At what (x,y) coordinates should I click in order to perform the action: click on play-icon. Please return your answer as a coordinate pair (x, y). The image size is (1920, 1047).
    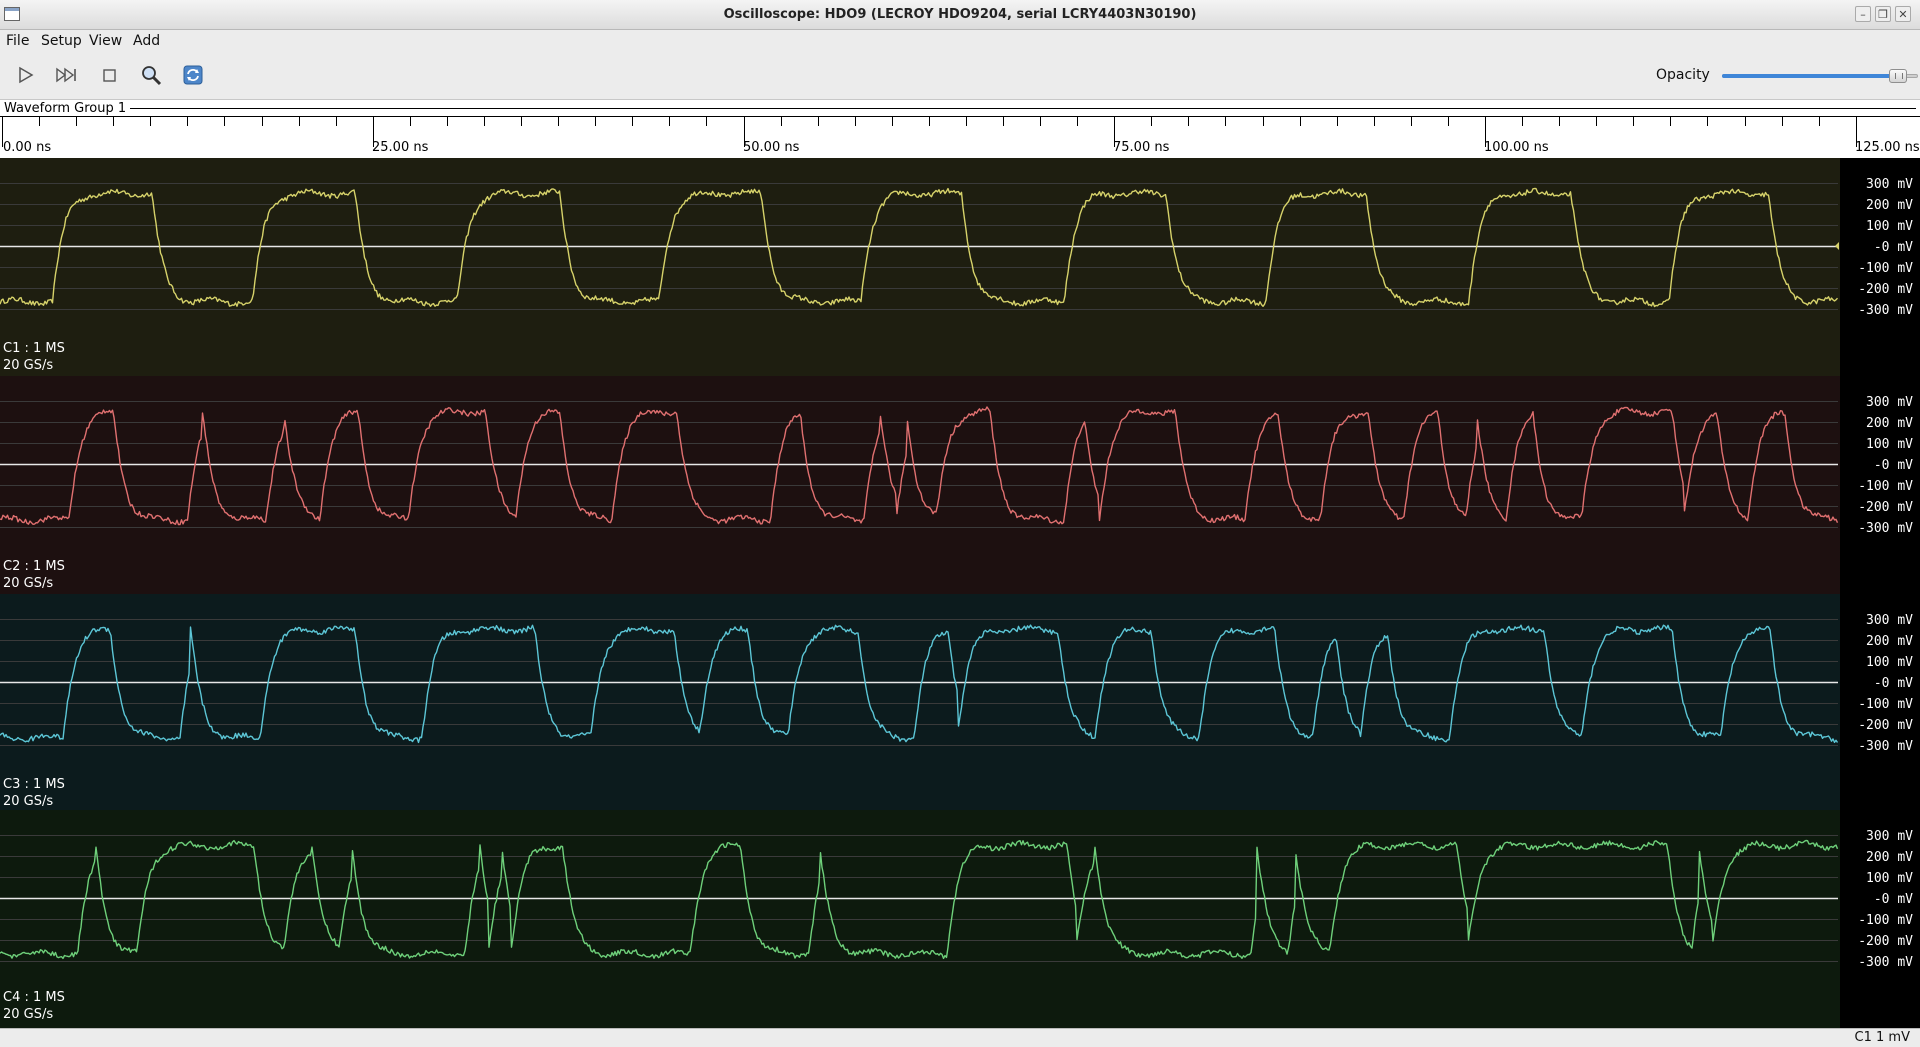
    Looking at the image, I should click on (26, 75).